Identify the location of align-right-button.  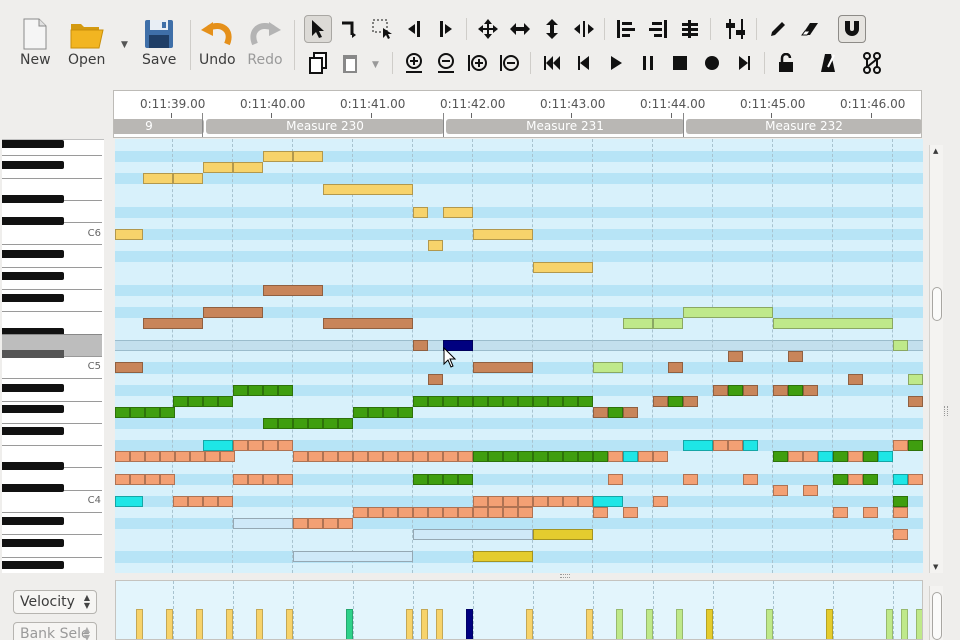
(658, 29).